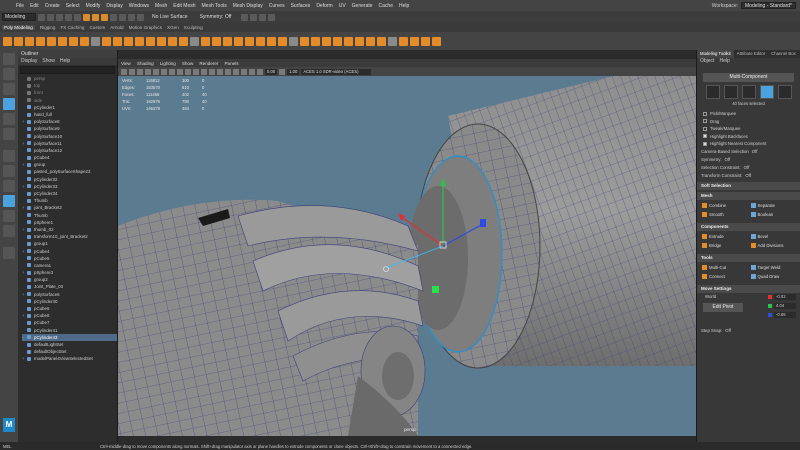 This screenshot has width=800, height=450. Describe the element at coordinates (69, 114) in the screenshot. I see `outliner-item: hand_full` at that location.